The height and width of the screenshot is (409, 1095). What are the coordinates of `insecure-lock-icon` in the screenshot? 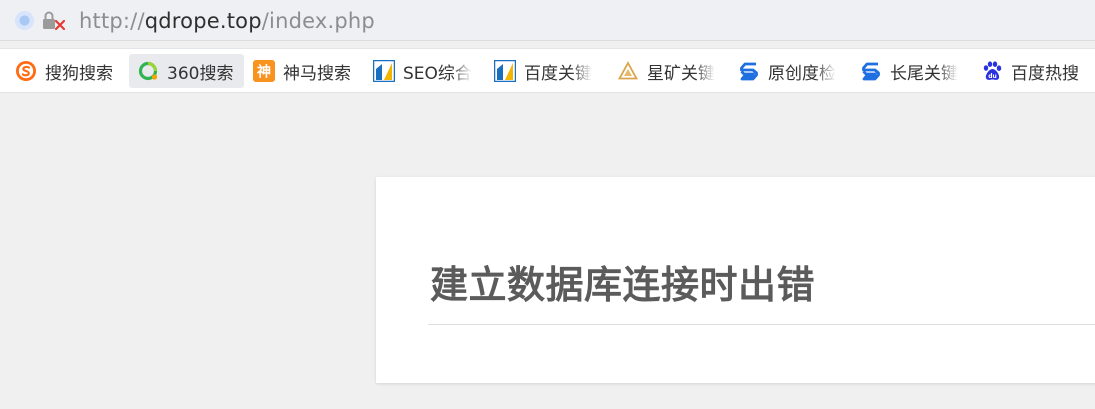 It's located at (54, 21).